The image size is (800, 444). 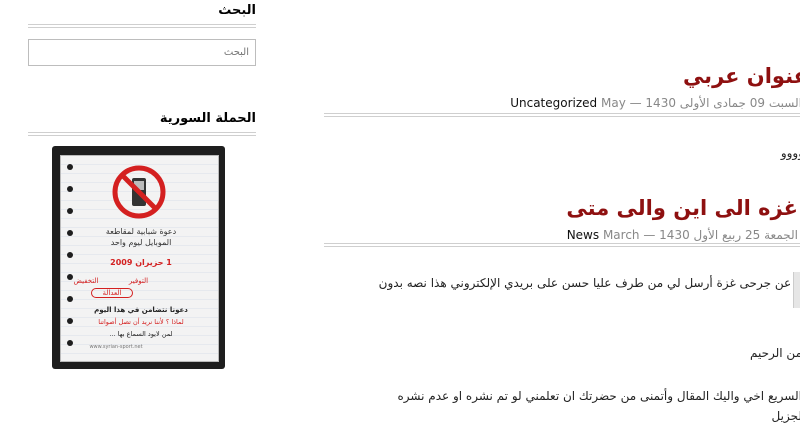 What do you see at coordinates (112, 293) in the screenshot?
I see `poster-label-justice: العدالة` at bounding box center [112, 293].